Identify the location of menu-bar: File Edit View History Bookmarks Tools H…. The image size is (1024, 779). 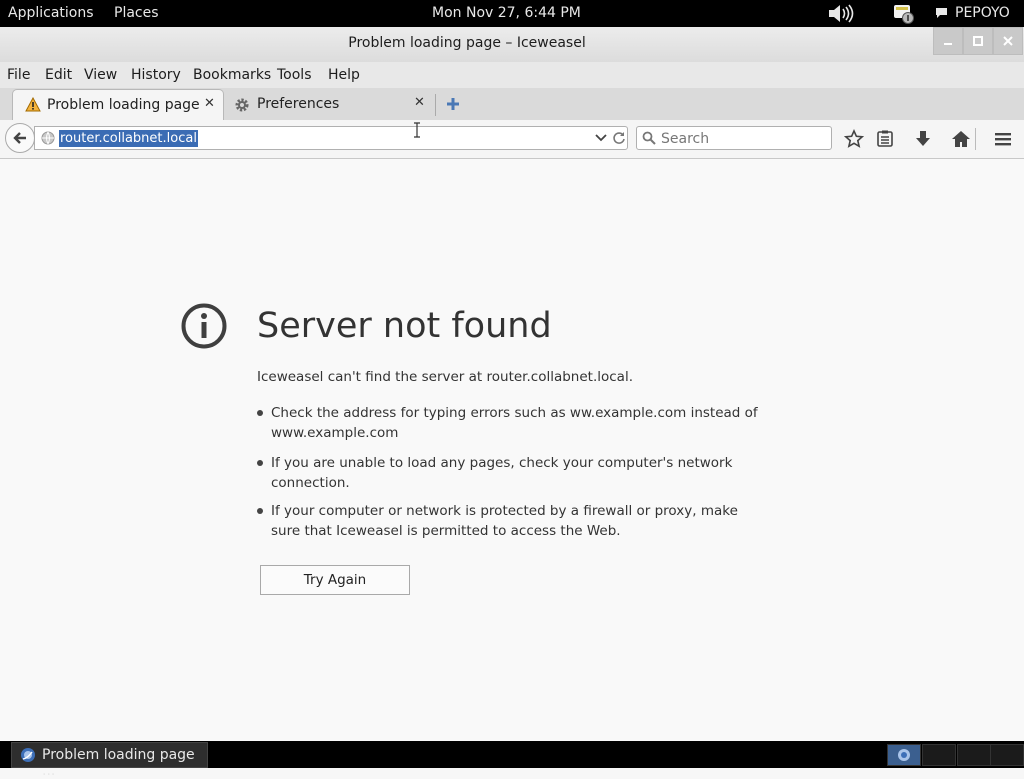
(512, 75).